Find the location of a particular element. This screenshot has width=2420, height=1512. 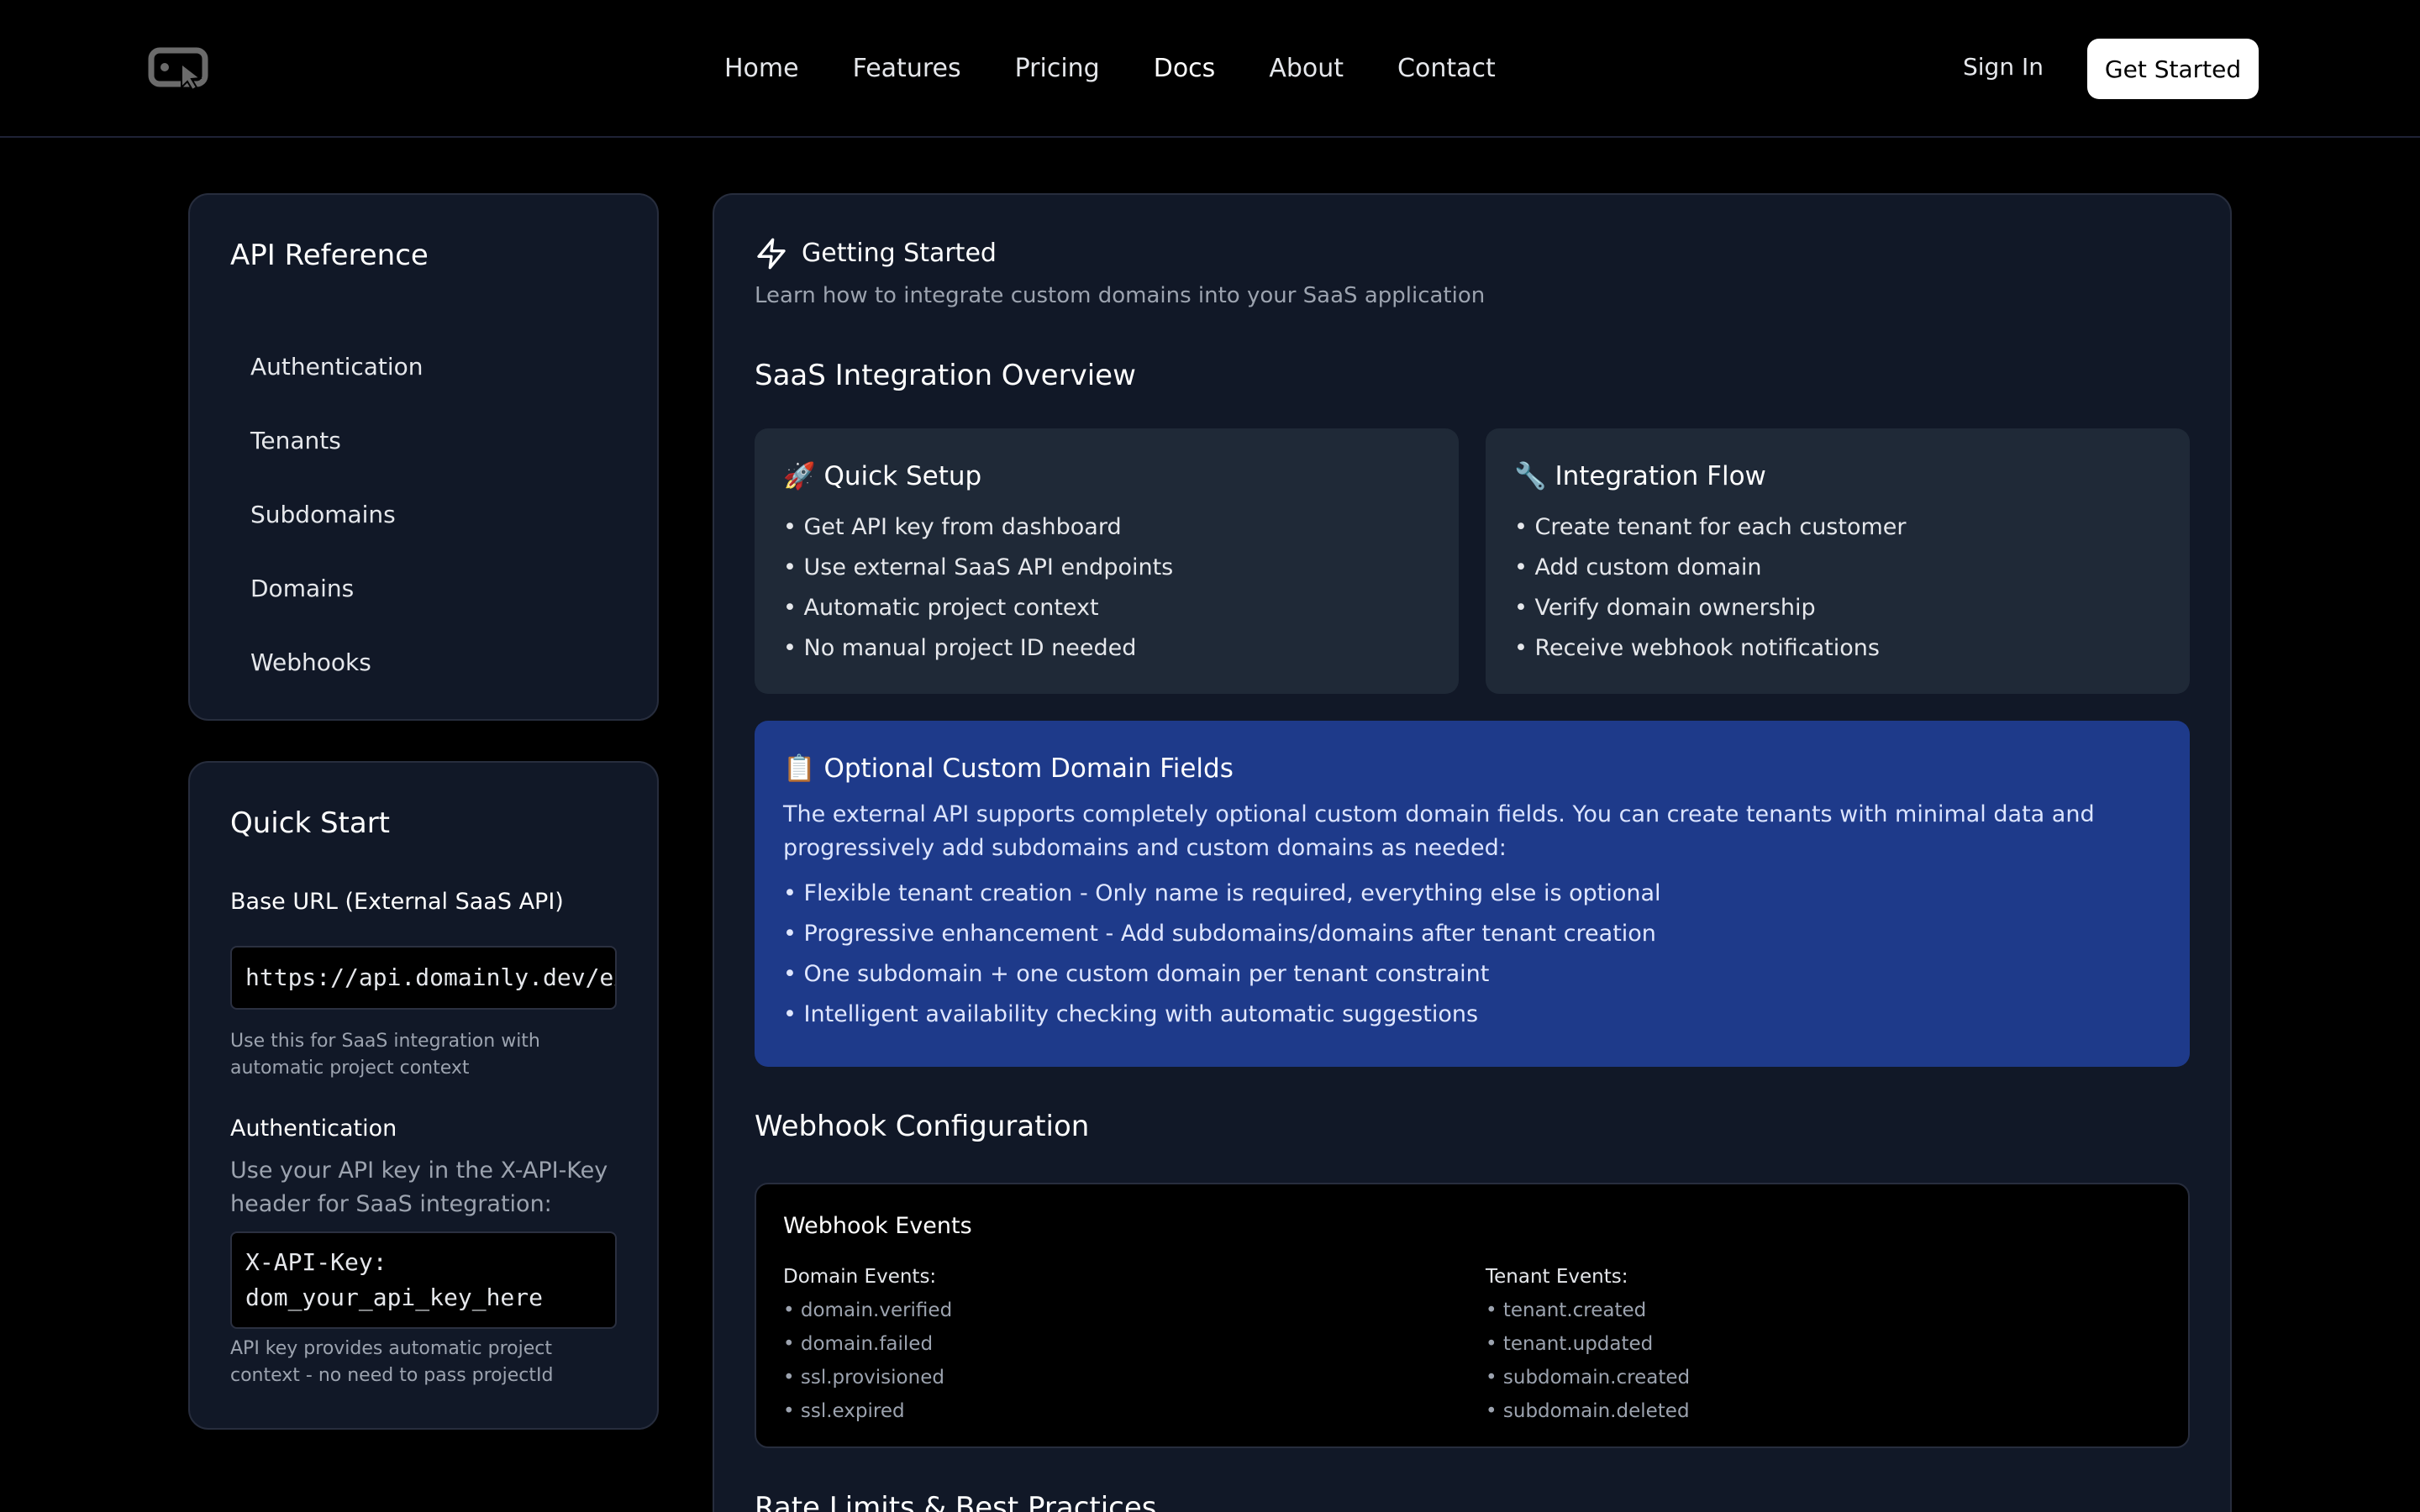

list-item: • No manual project ID needed is located at coordinates (960, 648).